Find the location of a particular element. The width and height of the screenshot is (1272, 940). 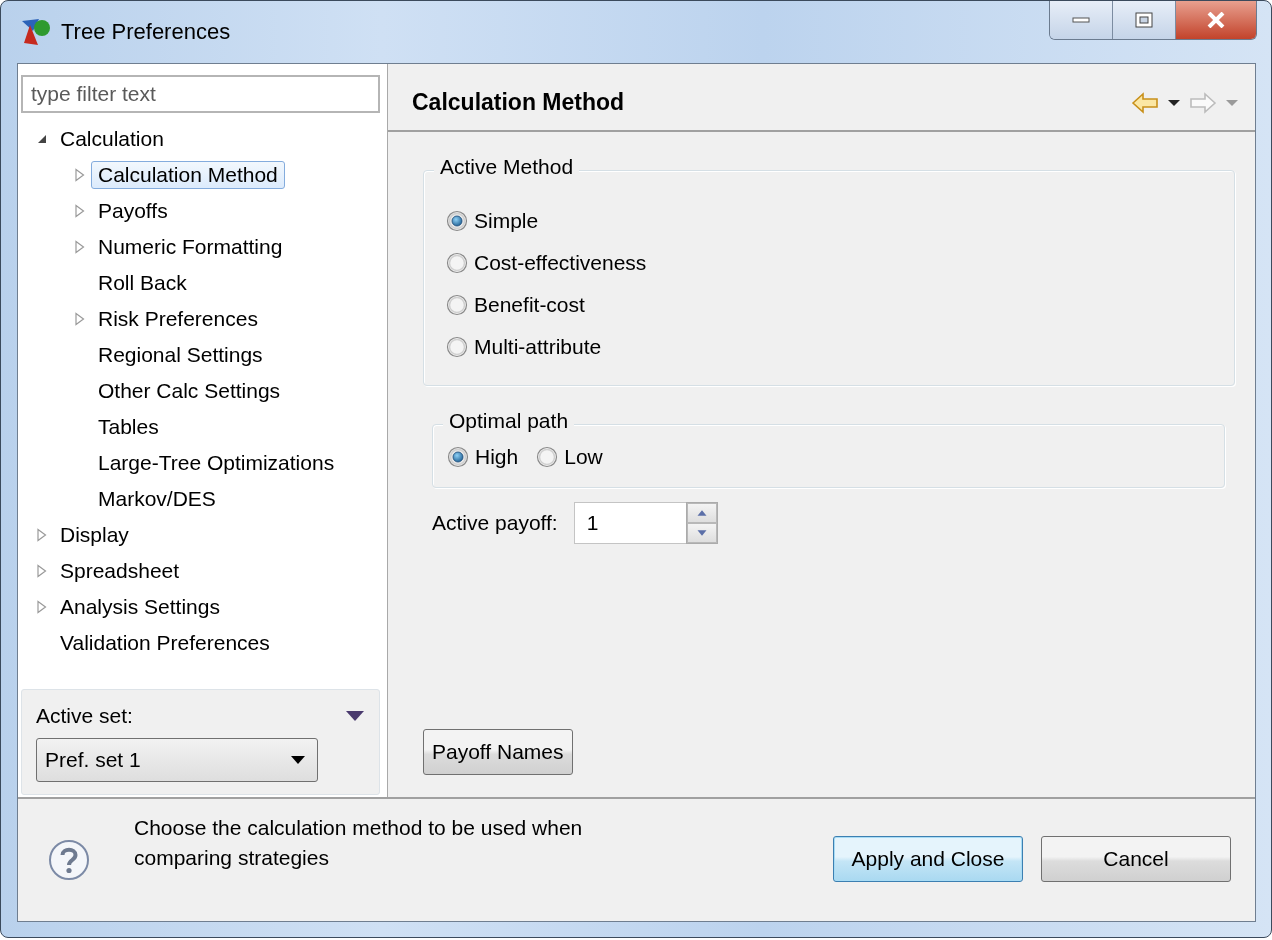

help-icon is located at coordinates (69, 860).